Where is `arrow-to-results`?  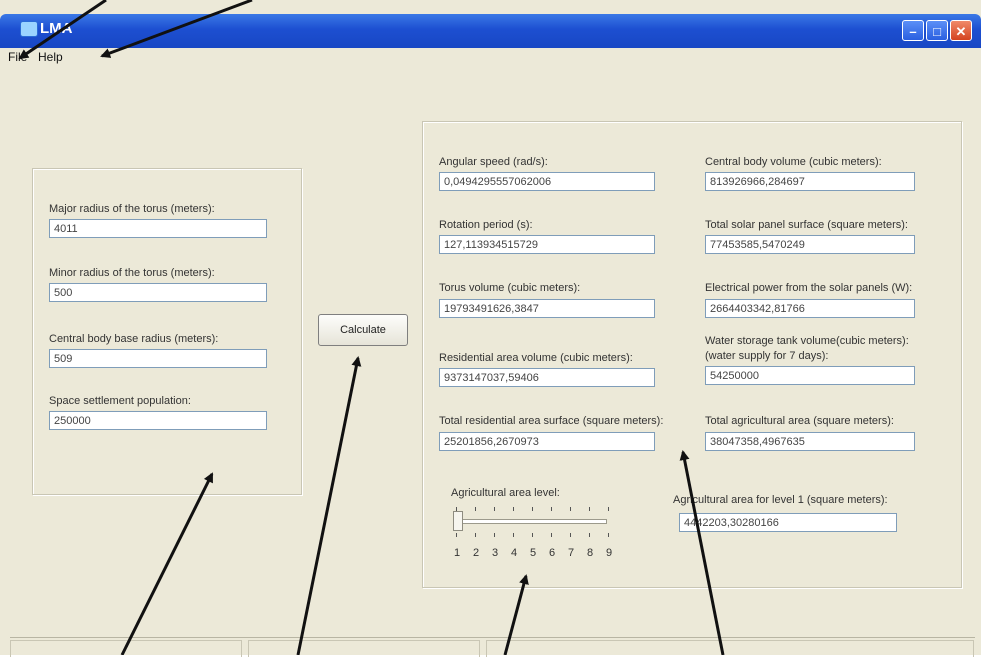 arrow-to-results is located at coordinates (702, 552).